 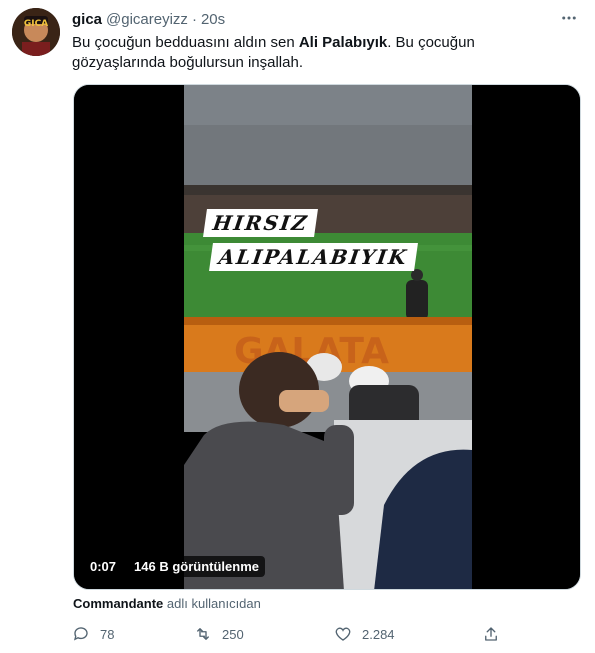 I want to click on tweet-header: gica @gicareyizz · 20s, so click(x=148, y=19).